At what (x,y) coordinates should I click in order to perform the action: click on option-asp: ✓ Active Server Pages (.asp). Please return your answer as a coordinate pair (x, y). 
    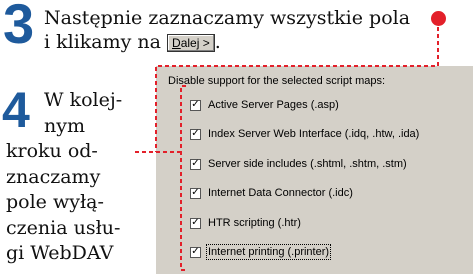
    Looking at the image, I should click on (264, 105).